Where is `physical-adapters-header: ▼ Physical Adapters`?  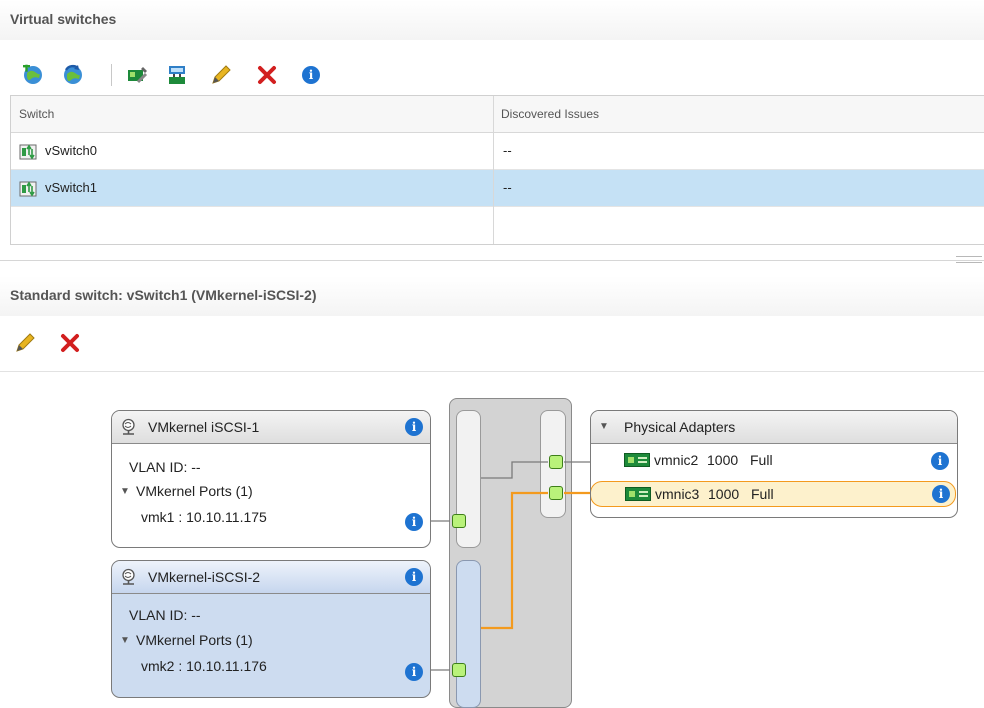 physical-adapters-header: ▼ Physical Adapters is located at coordinates (774, 427).